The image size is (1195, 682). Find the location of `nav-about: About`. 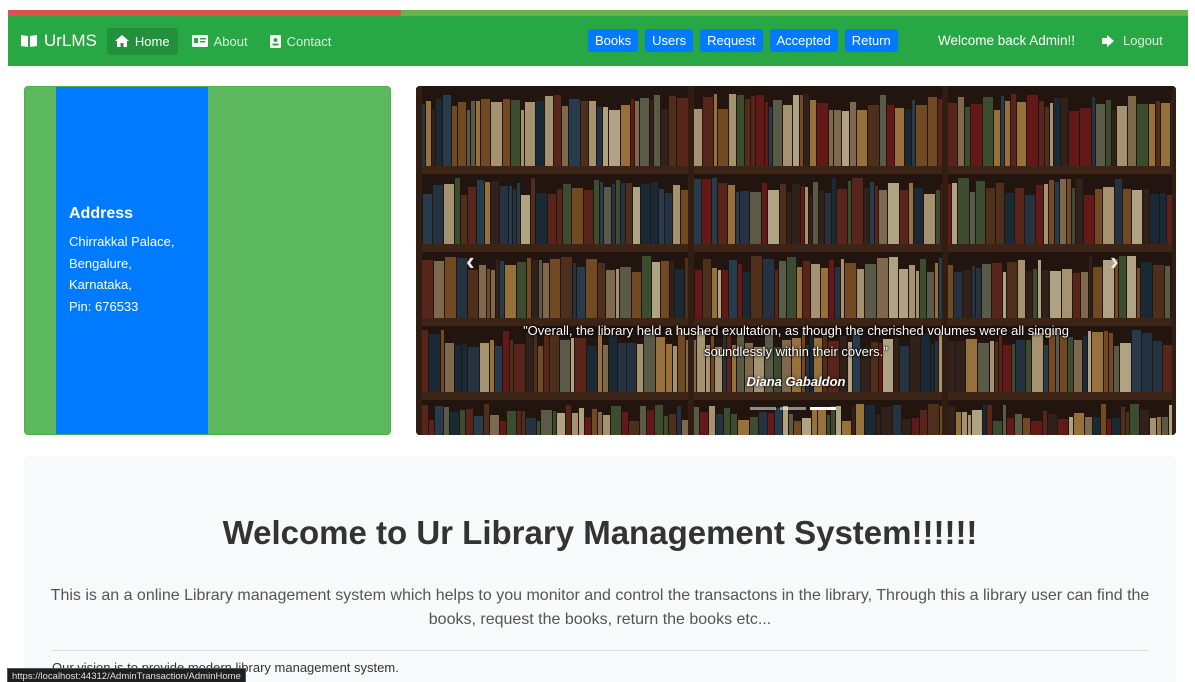

nav-about: About is located at coordinates (220, 41).